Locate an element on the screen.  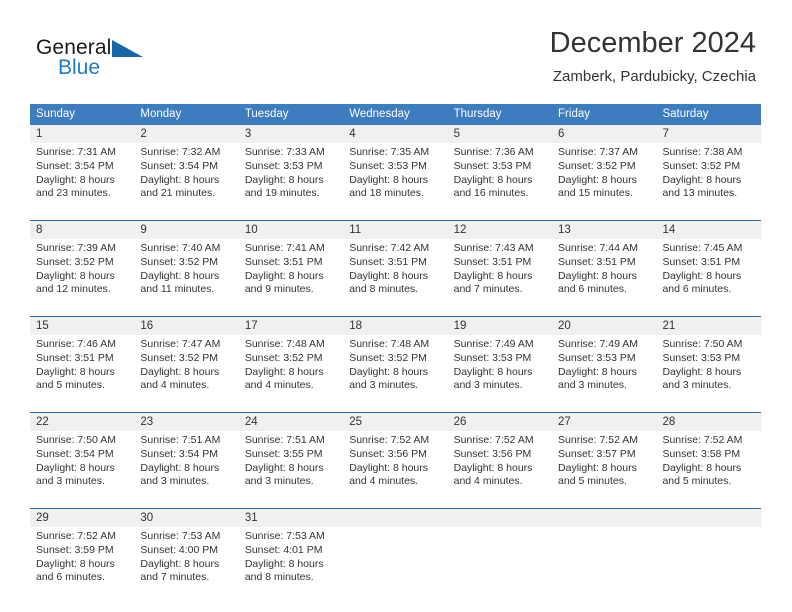
day-number: 20 is located at coordinates (604, 326).